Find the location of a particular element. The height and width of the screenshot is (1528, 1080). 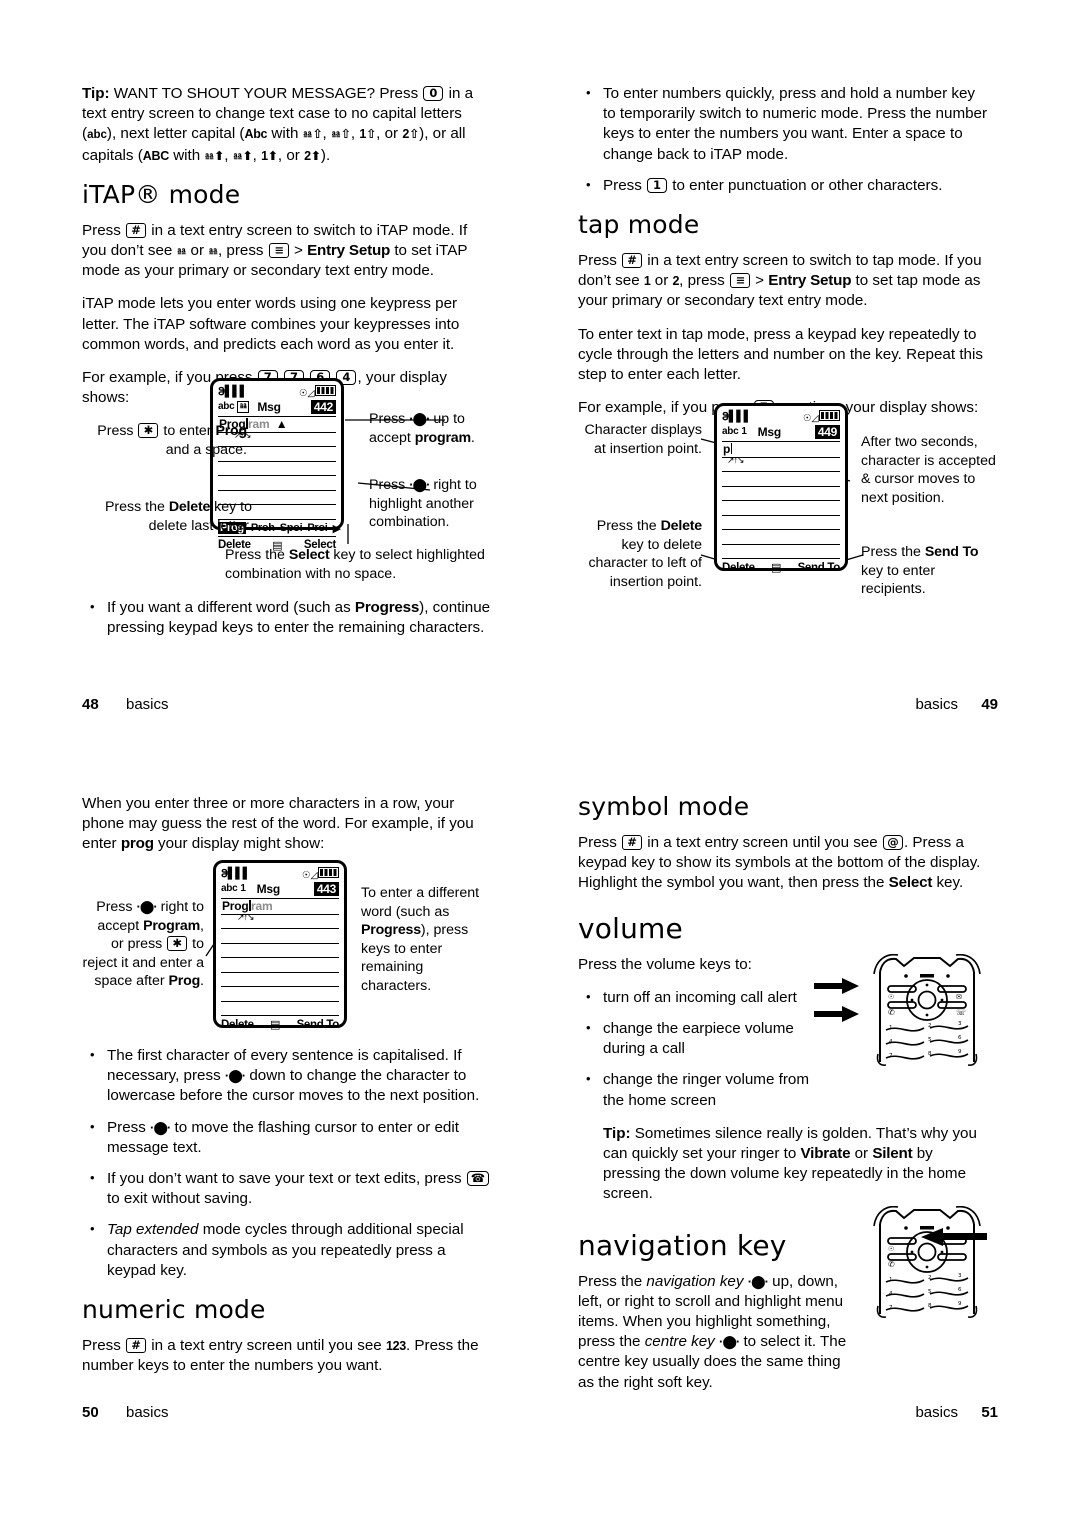

text-line-7b is located at coordinates (781, 537).